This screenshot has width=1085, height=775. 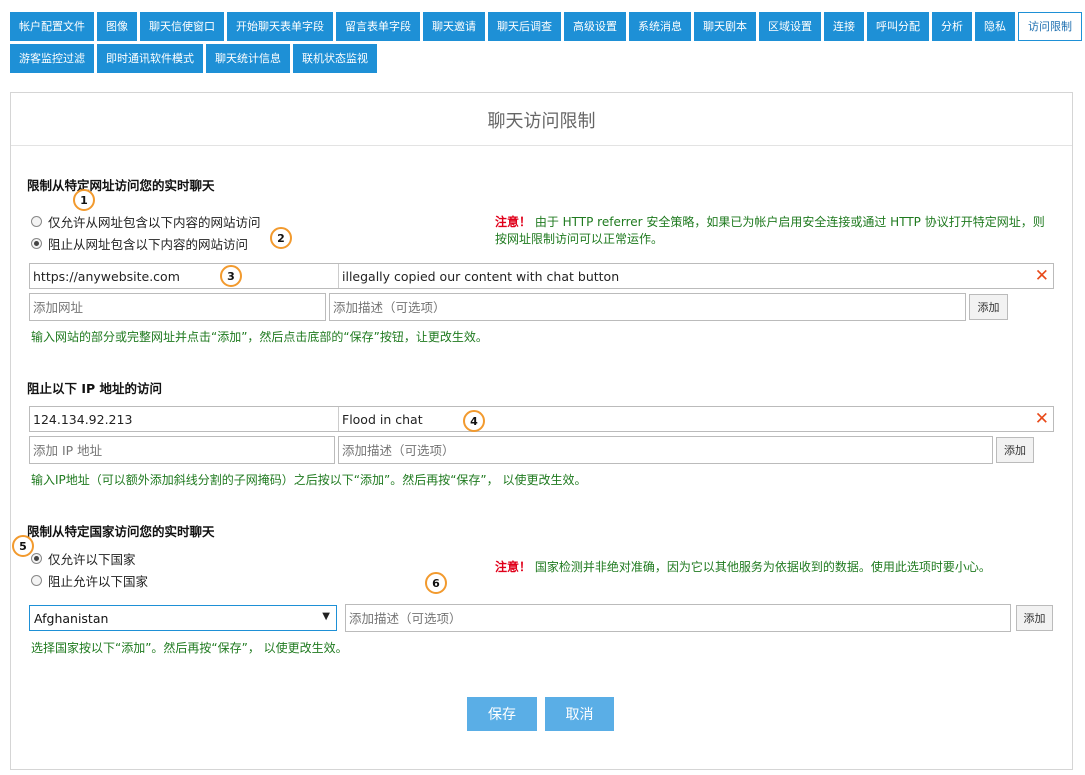 What do you see at coordinates (678, 618) in the screenshot?
I see `country-description-input` at bounding box center [678, 618].